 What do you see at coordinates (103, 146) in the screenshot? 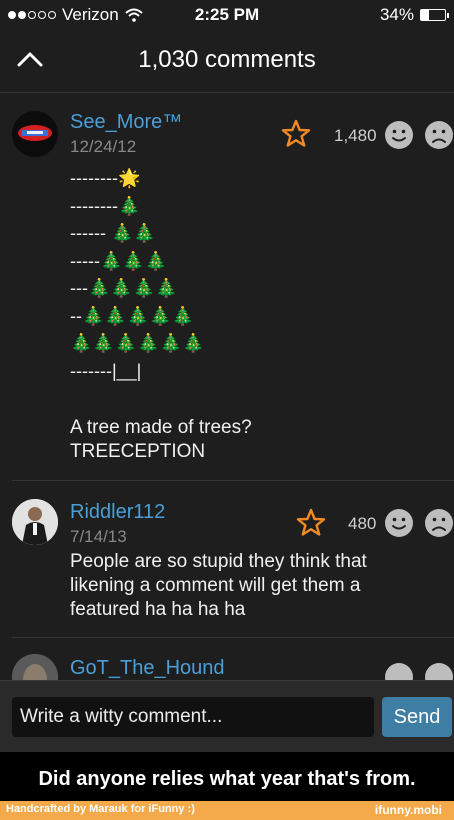
I see `comment-date: 12/24/12` at bounding box center [103, 146].